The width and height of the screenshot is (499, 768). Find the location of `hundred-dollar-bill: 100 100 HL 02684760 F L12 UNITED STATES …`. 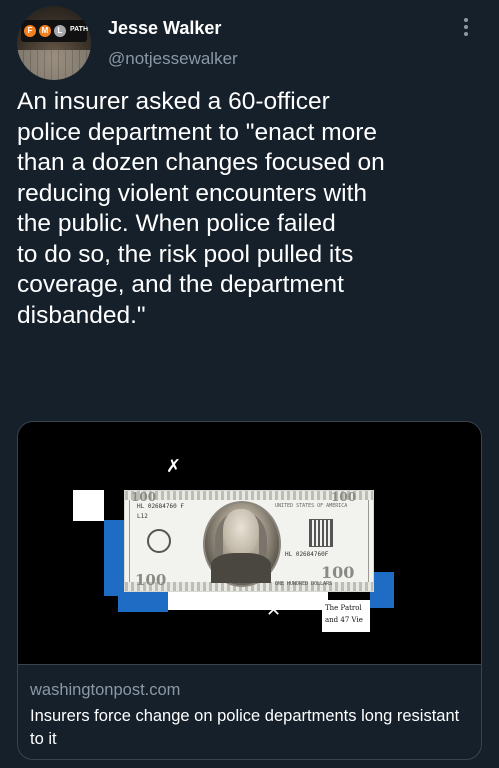

hundred-dollar-bill: 100 100 HL 02684760 F L12 UNITED STATES … is located at coordinates (249, 541).